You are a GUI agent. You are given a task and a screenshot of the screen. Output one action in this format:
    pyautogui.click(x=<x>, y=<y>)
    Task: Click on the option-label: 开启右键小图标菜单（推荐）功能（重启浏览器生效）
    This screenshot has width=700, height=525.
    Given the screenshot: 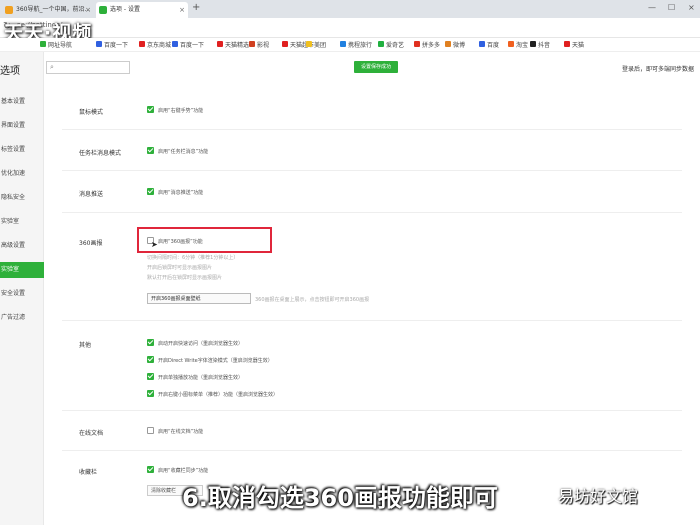 What is the action you would take?
    pyautogui.click(x=218, y=394)
    